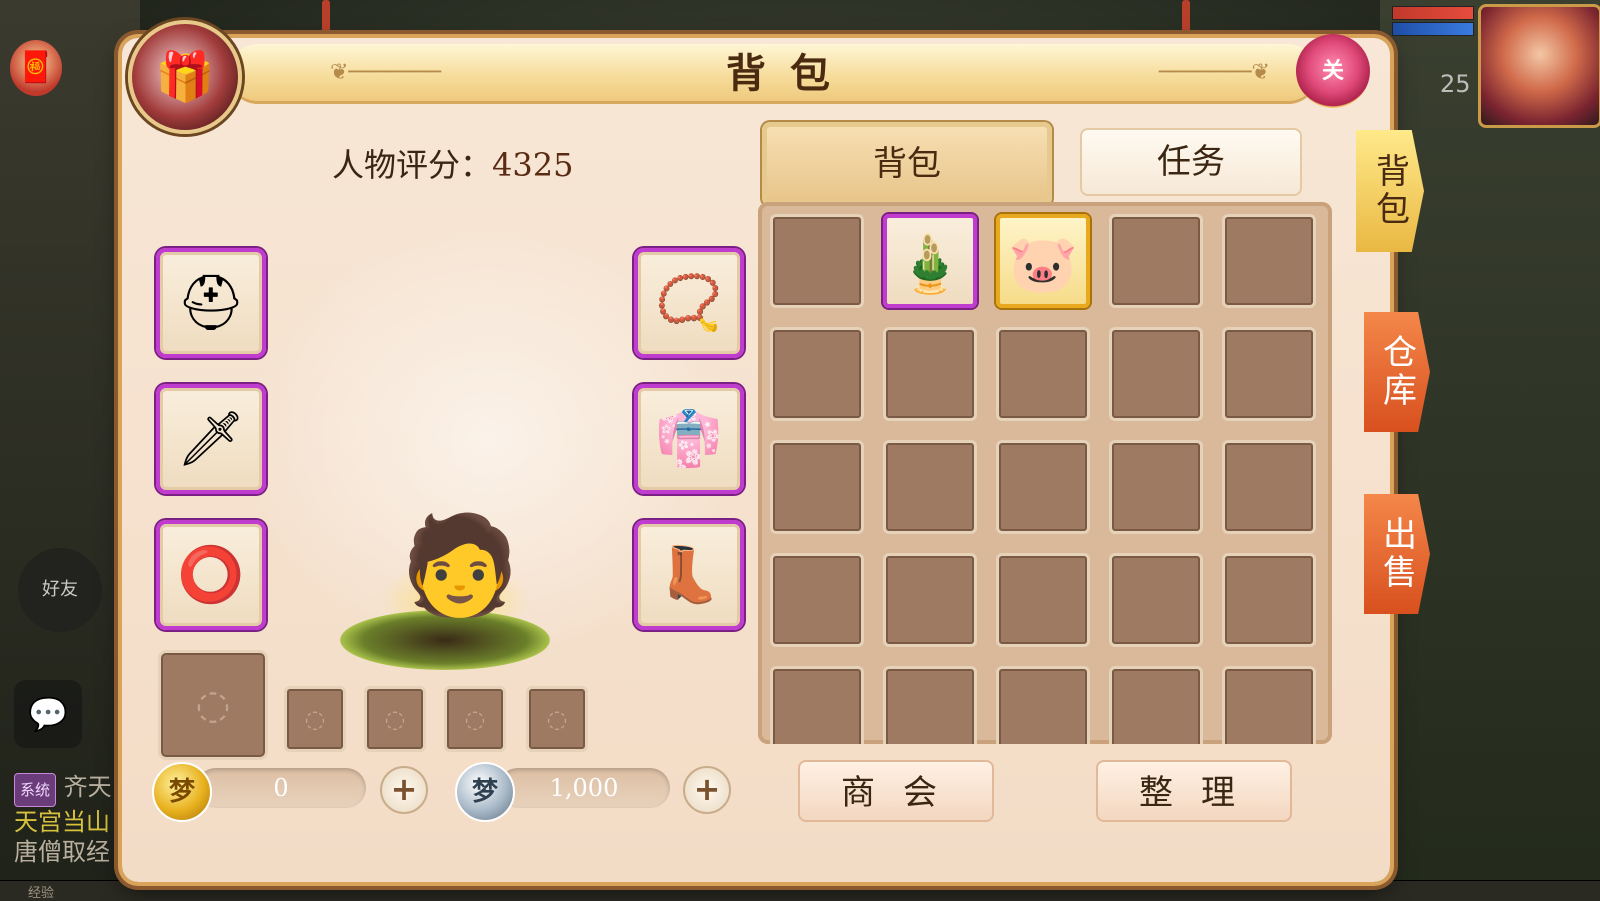 Image resolution: width=1600 pixels, height=901 pixels. I want to click on bead-necklace-icon: 📿, so click(689, 303).